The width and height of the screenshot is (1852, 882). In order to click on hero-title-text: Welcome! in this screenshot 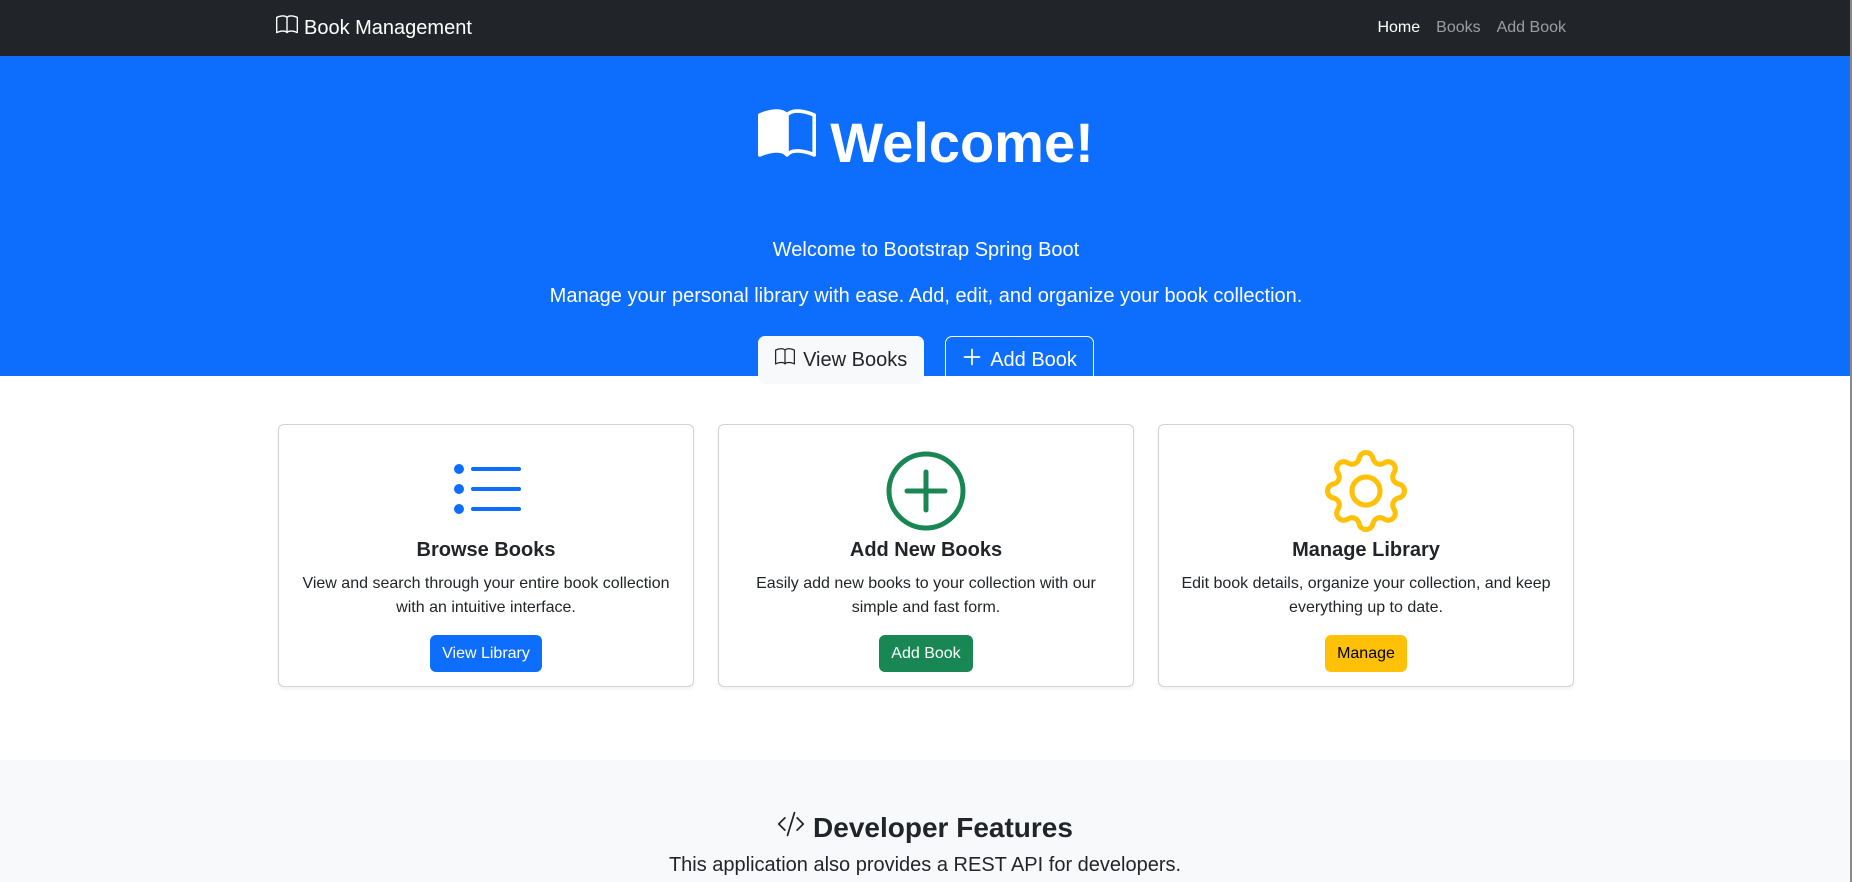, I will do `click(962, 142)`.